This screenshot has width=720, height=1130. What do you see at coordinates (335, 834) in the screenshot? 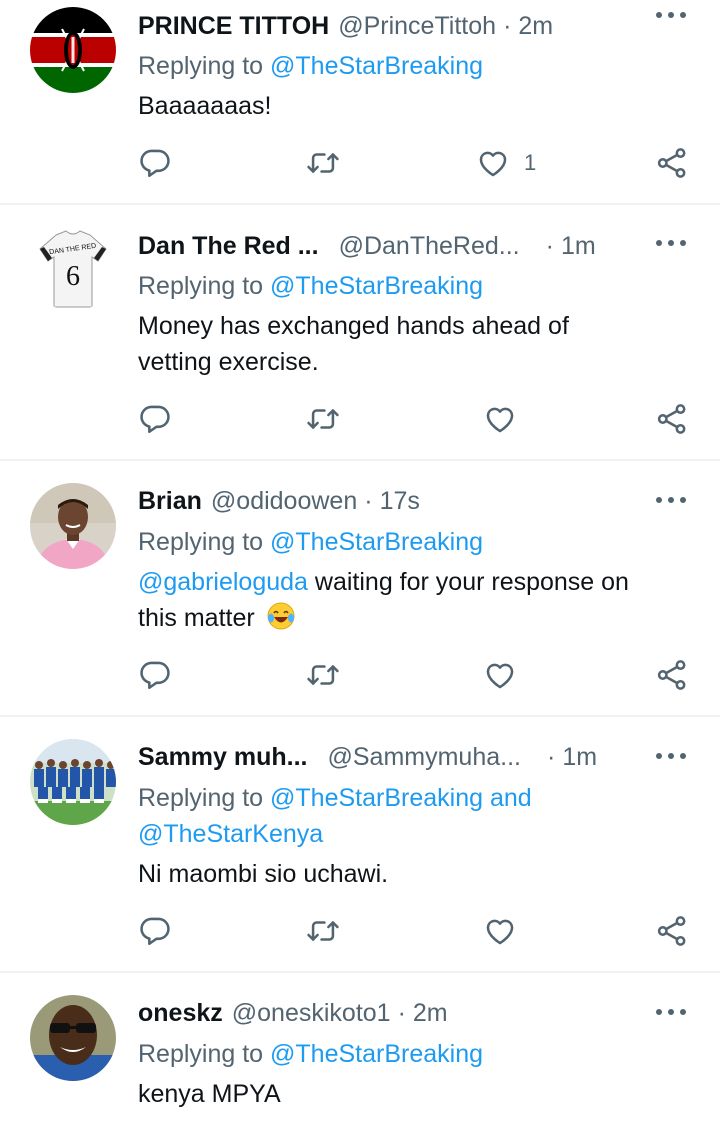
I see `reply-mention-link: @TheStarKenya` at bounding box center [335, 834].